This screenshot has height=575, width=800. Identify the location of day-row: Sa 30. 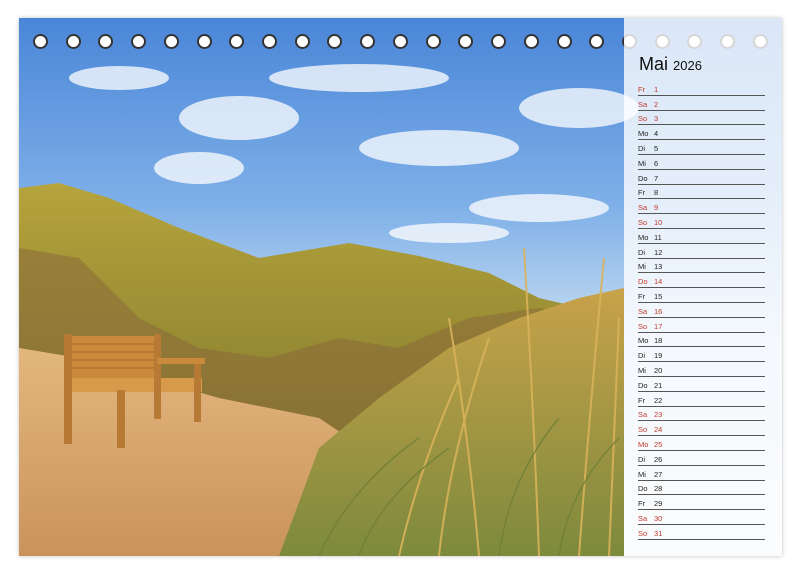
(701, 517).